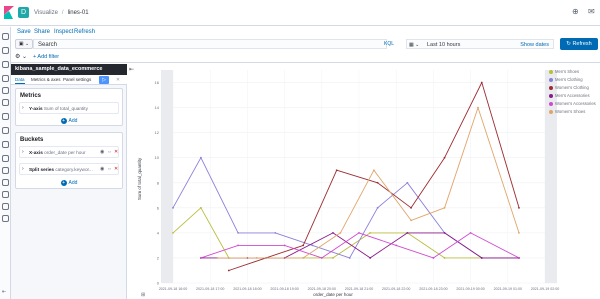  What do you see at coordinates (23, 12) in the screenshot?
I see `app-badge: D` at bounding box center [23, 12].